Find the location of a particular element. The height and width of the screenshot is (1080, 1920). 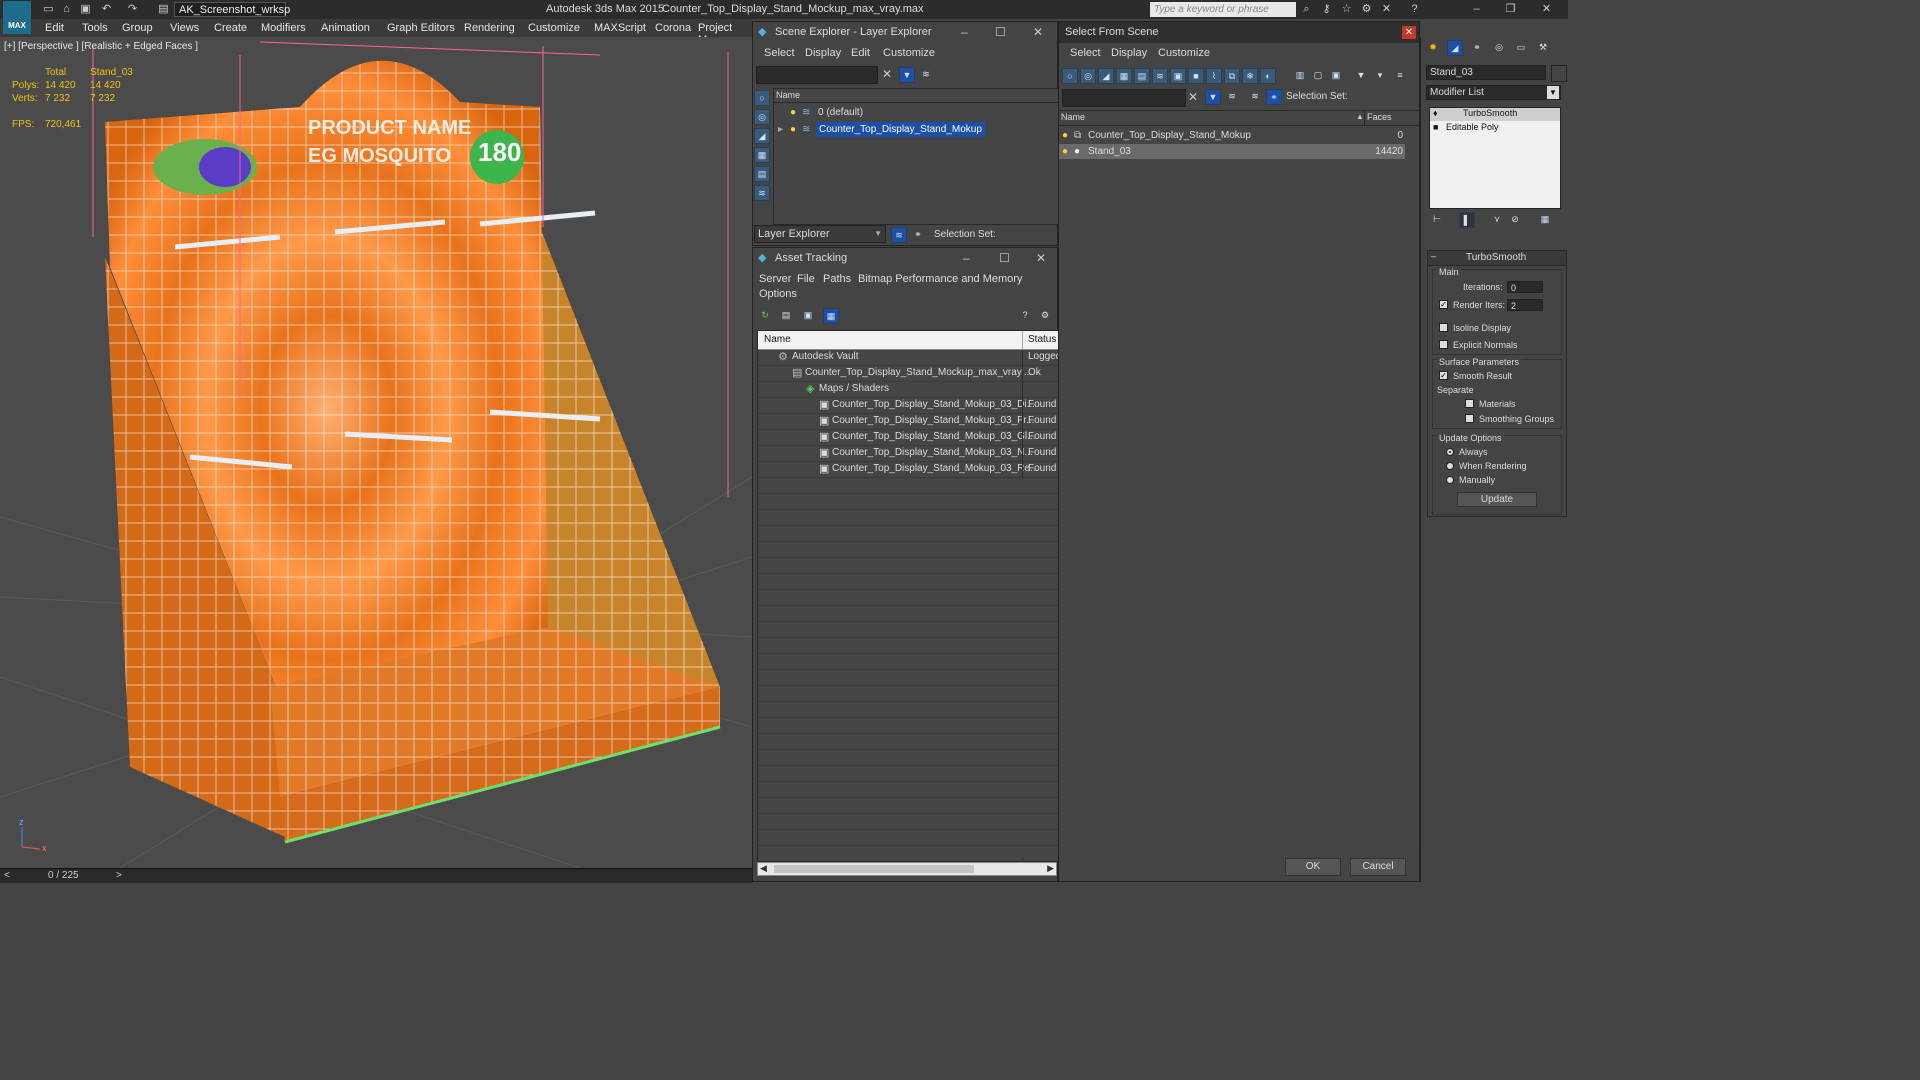

horizontal-scrollbar: ◀ ▶ is located at coordinates (907, 869).